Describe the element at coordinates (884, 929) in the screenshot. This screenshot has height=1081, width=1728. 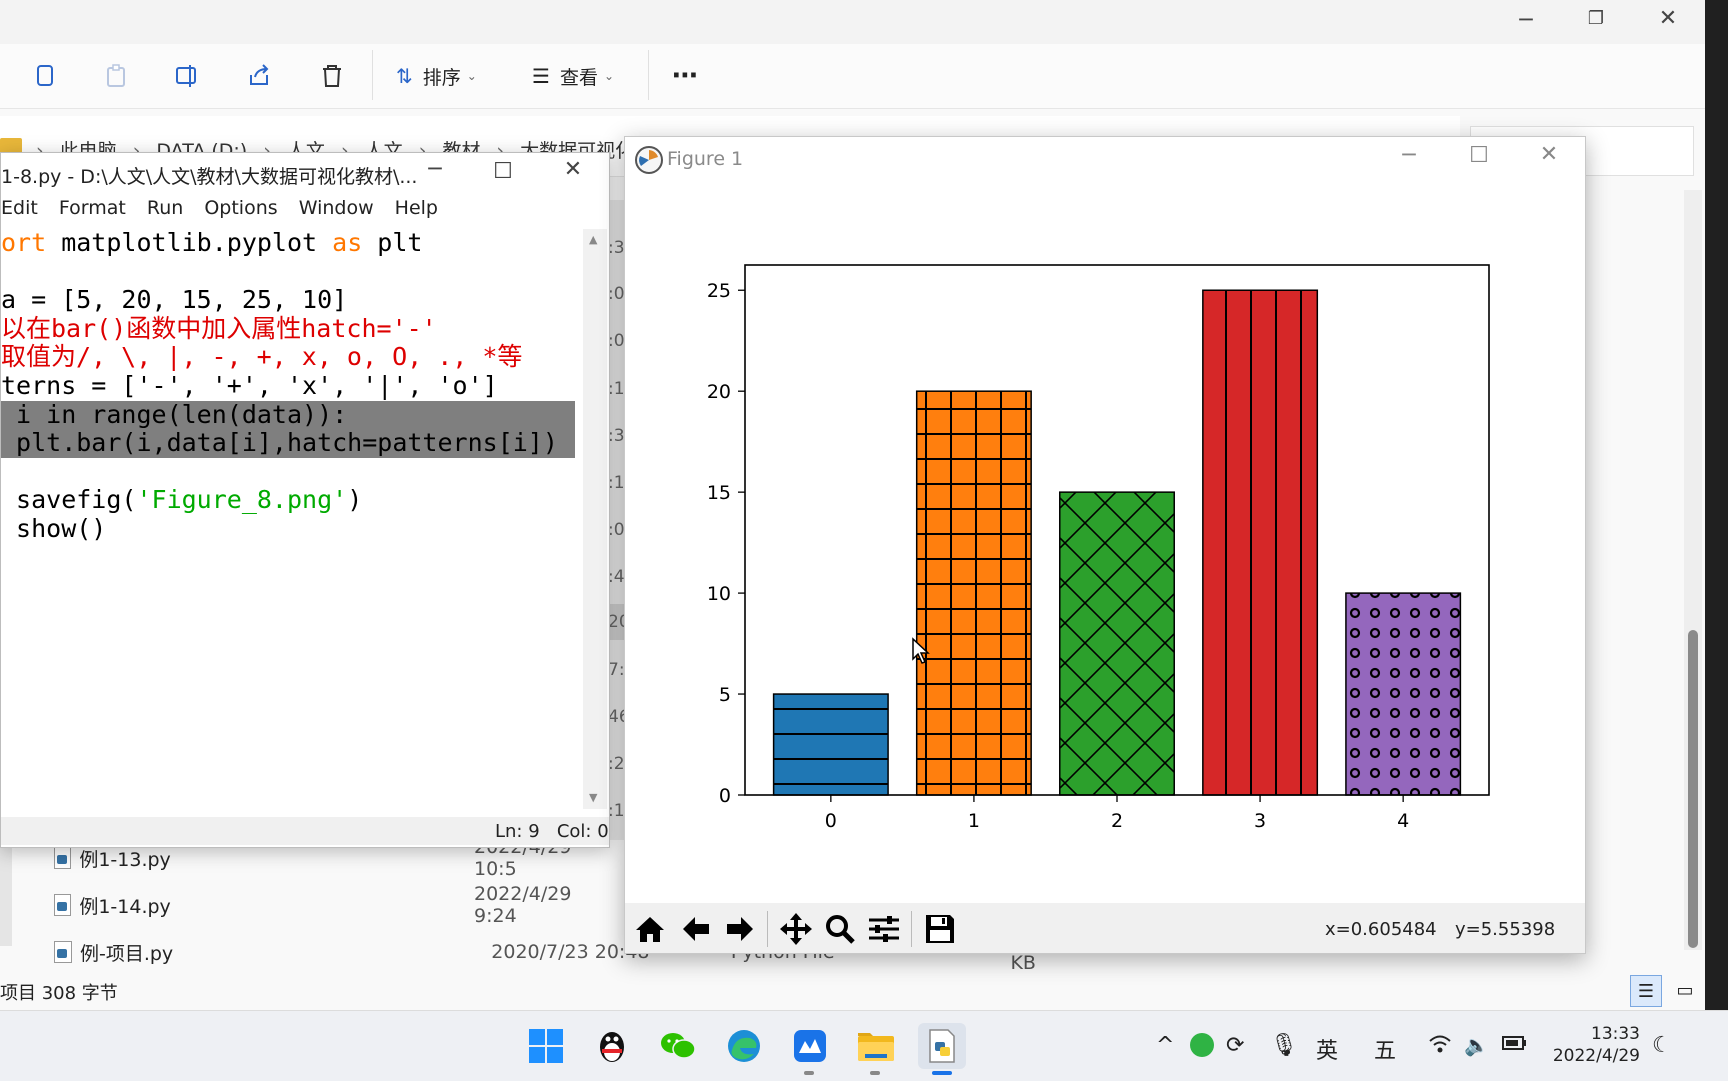
I see `configure-subplots-icon` at that location.